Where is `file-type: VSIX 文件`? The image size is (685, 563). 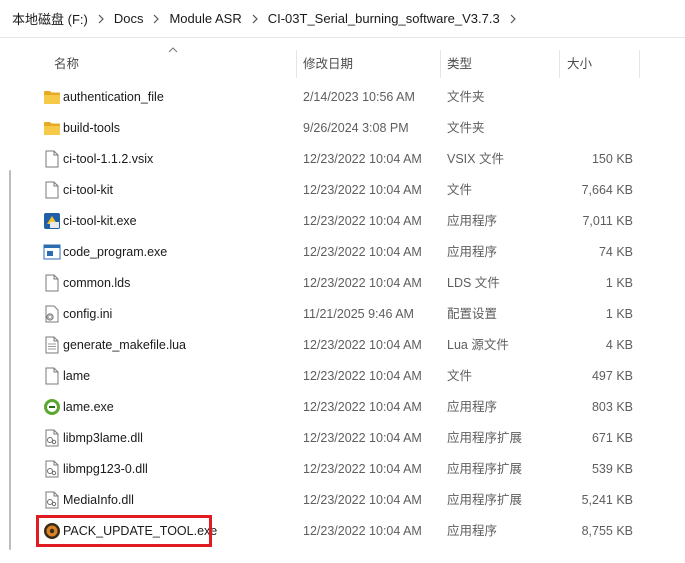 file-type: VSIX 文件 is located at coordinates (475, 159).